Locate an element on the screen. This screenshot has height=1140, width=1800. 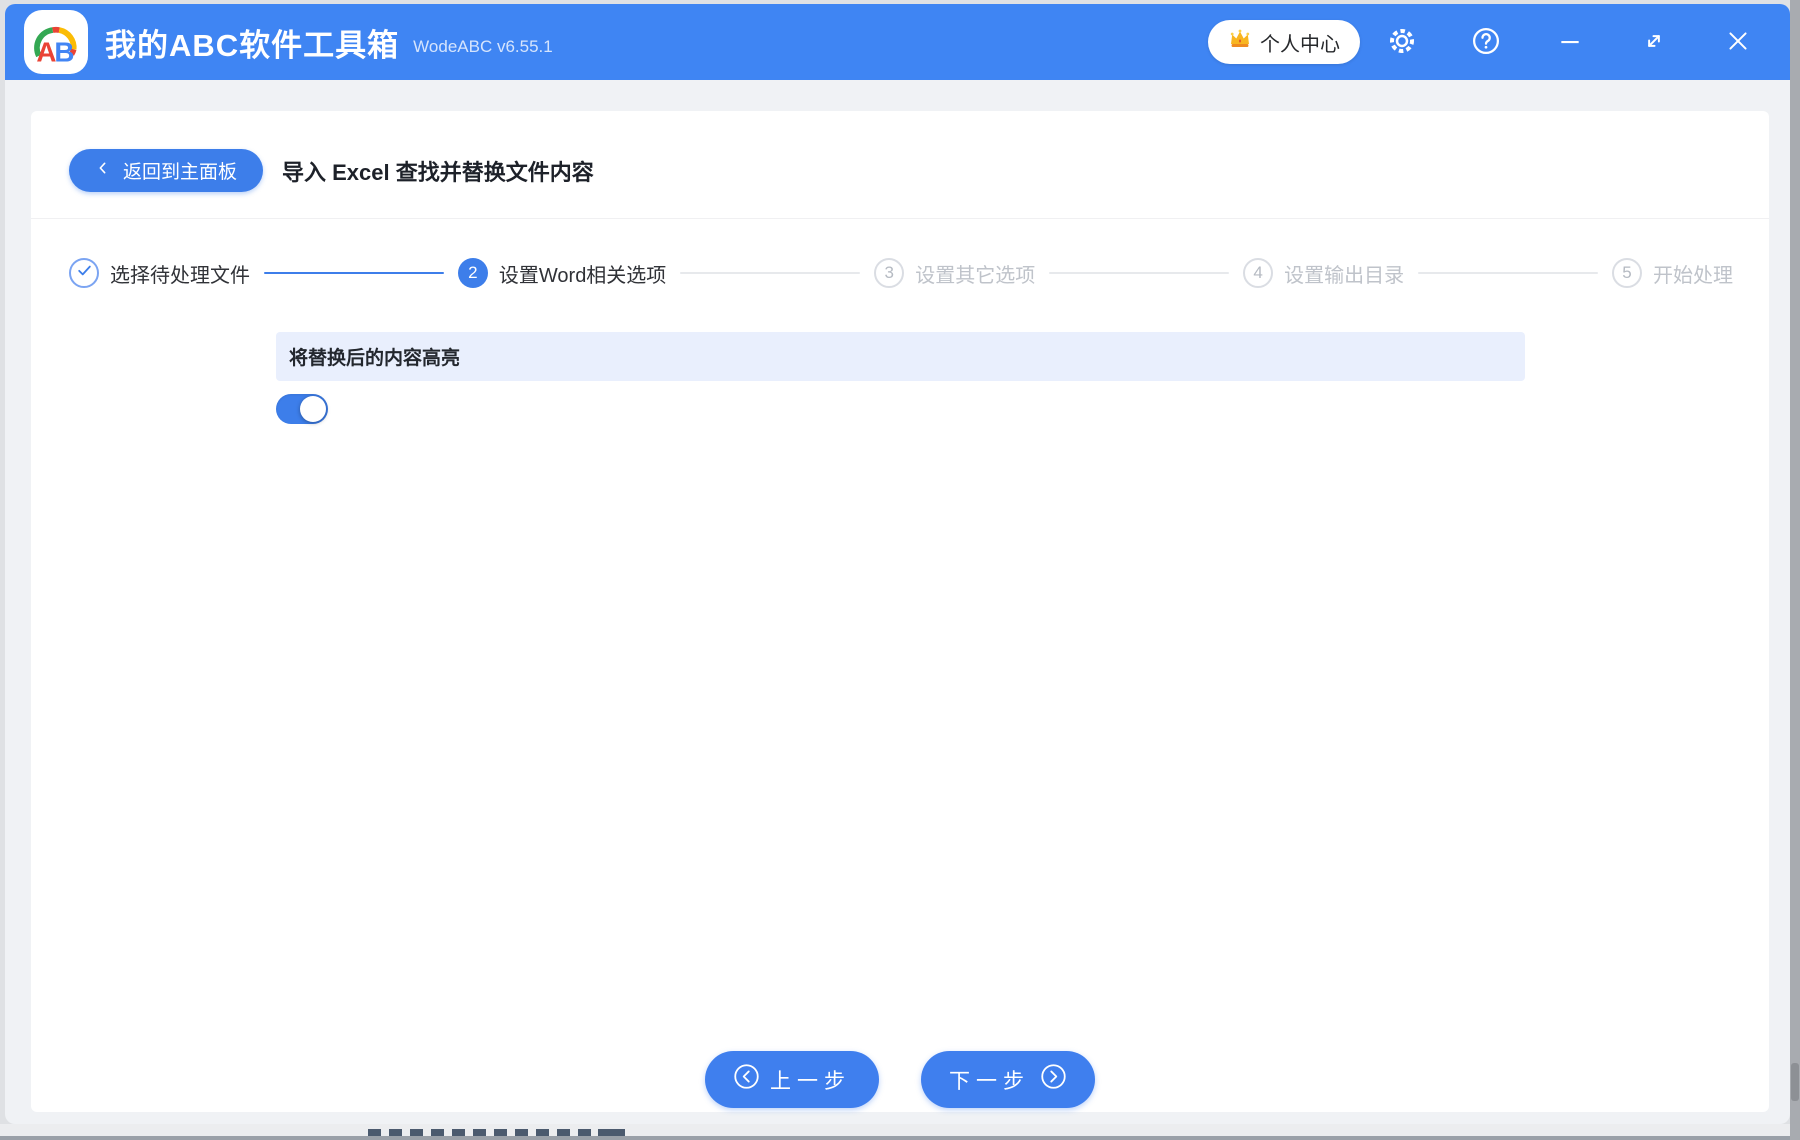
crown-icon is located at coordinates (1240, 42).